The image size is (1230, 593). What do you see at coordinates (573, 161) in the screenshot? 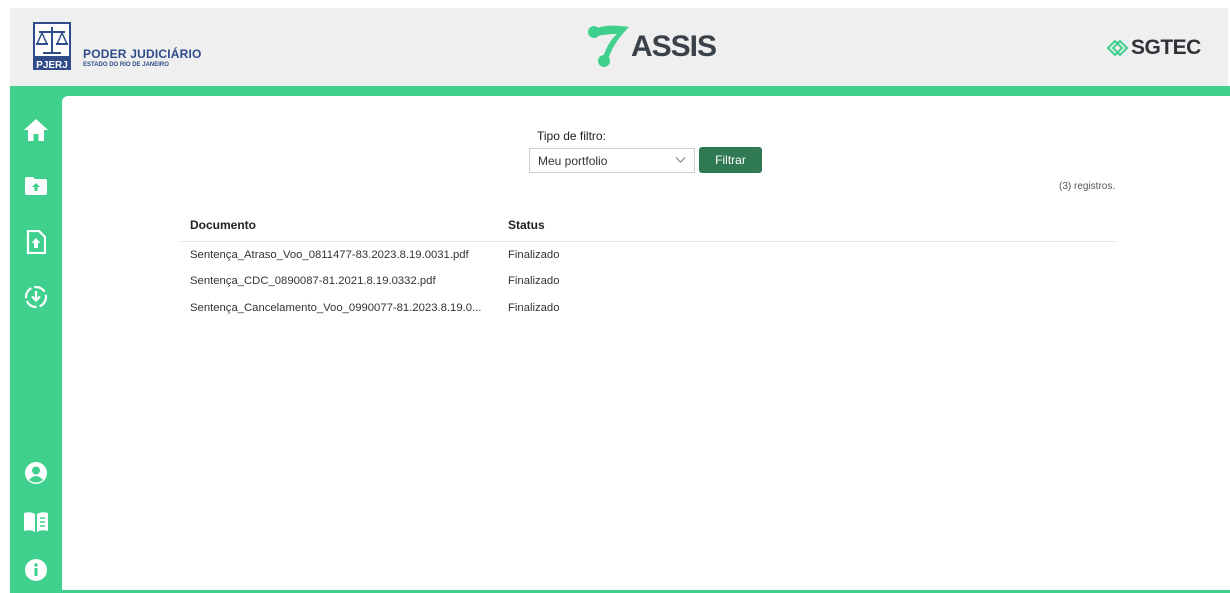
I see `filter-selected-value: Meu portfolio` at bounding box center [573, 161].